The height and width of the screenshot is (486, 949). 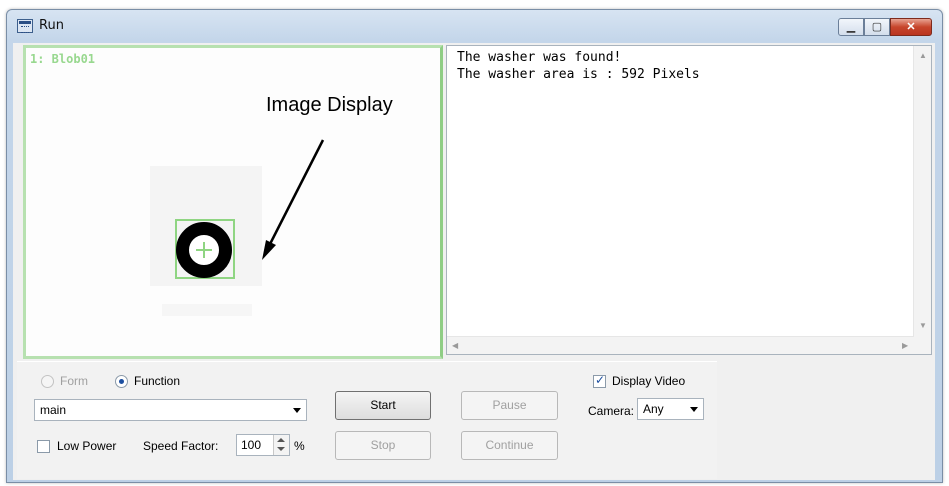 What do you see at coordinates (680, 345) in the screenshot?
I see `horizontal-scrollbar: ◀ ▶` at bounding box center [680, 345].